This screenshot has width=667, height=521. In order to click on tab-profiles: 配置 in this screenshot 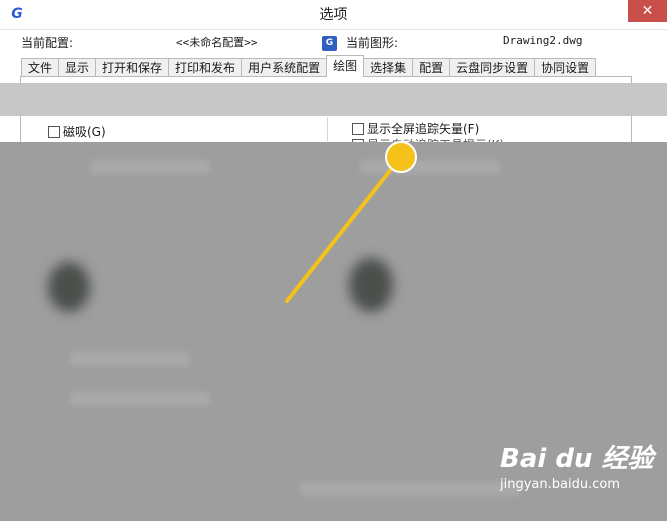, I will do `click(431, 67)`.